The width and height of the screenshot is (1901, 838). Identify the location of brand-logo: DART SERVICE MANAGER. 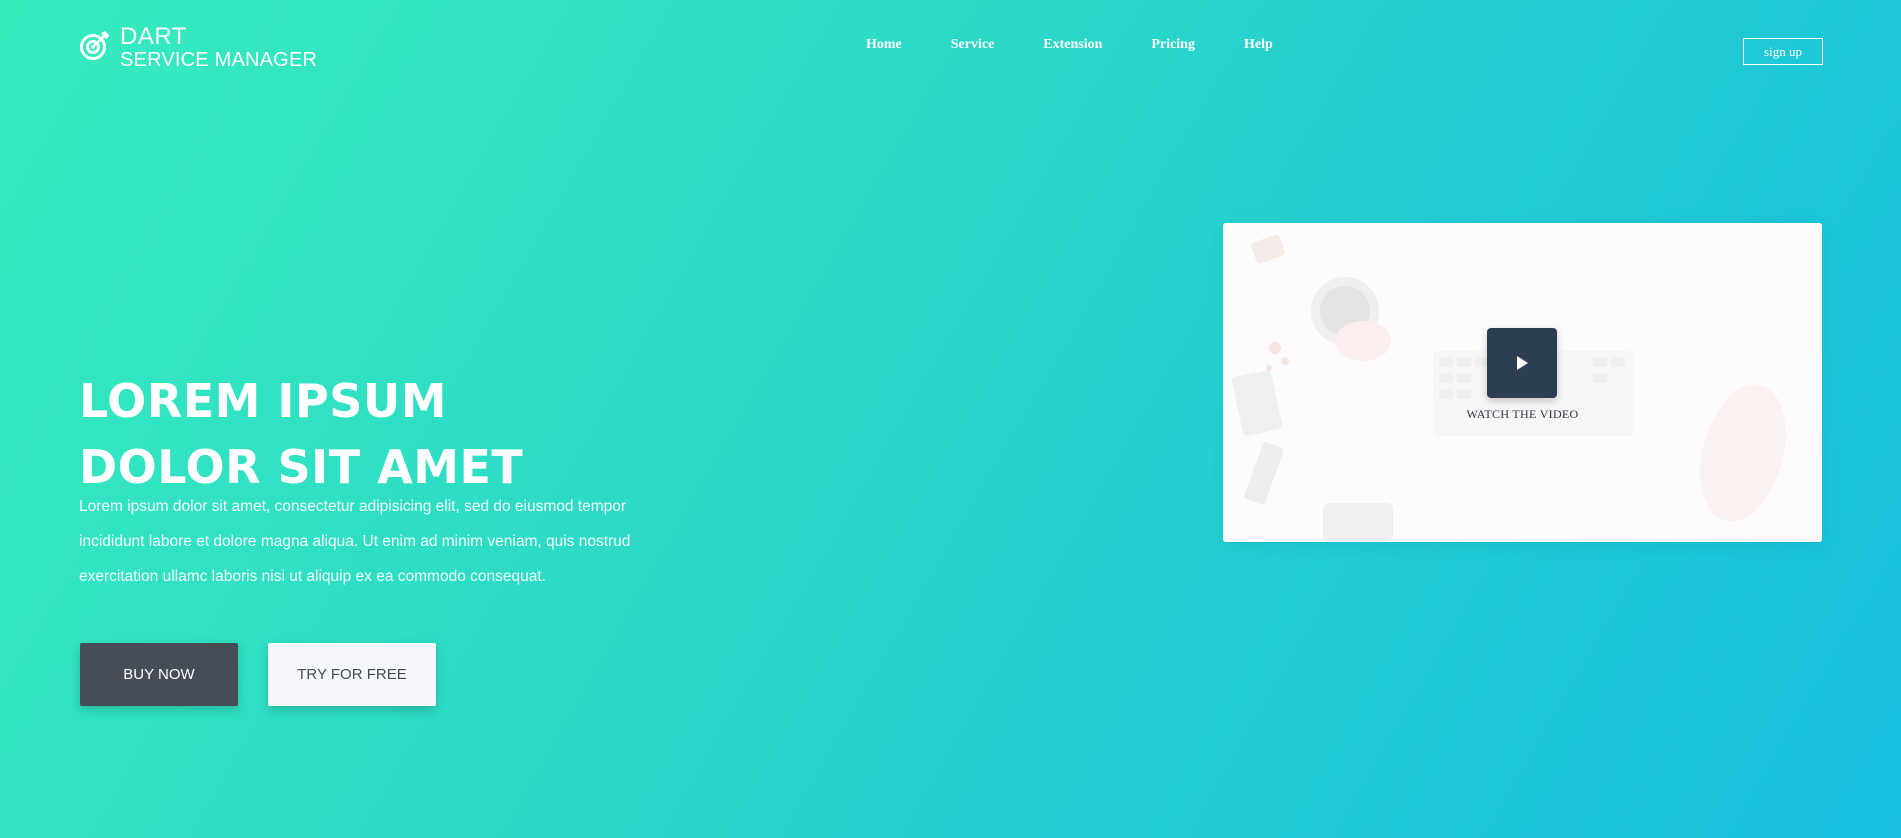
(198, 47).